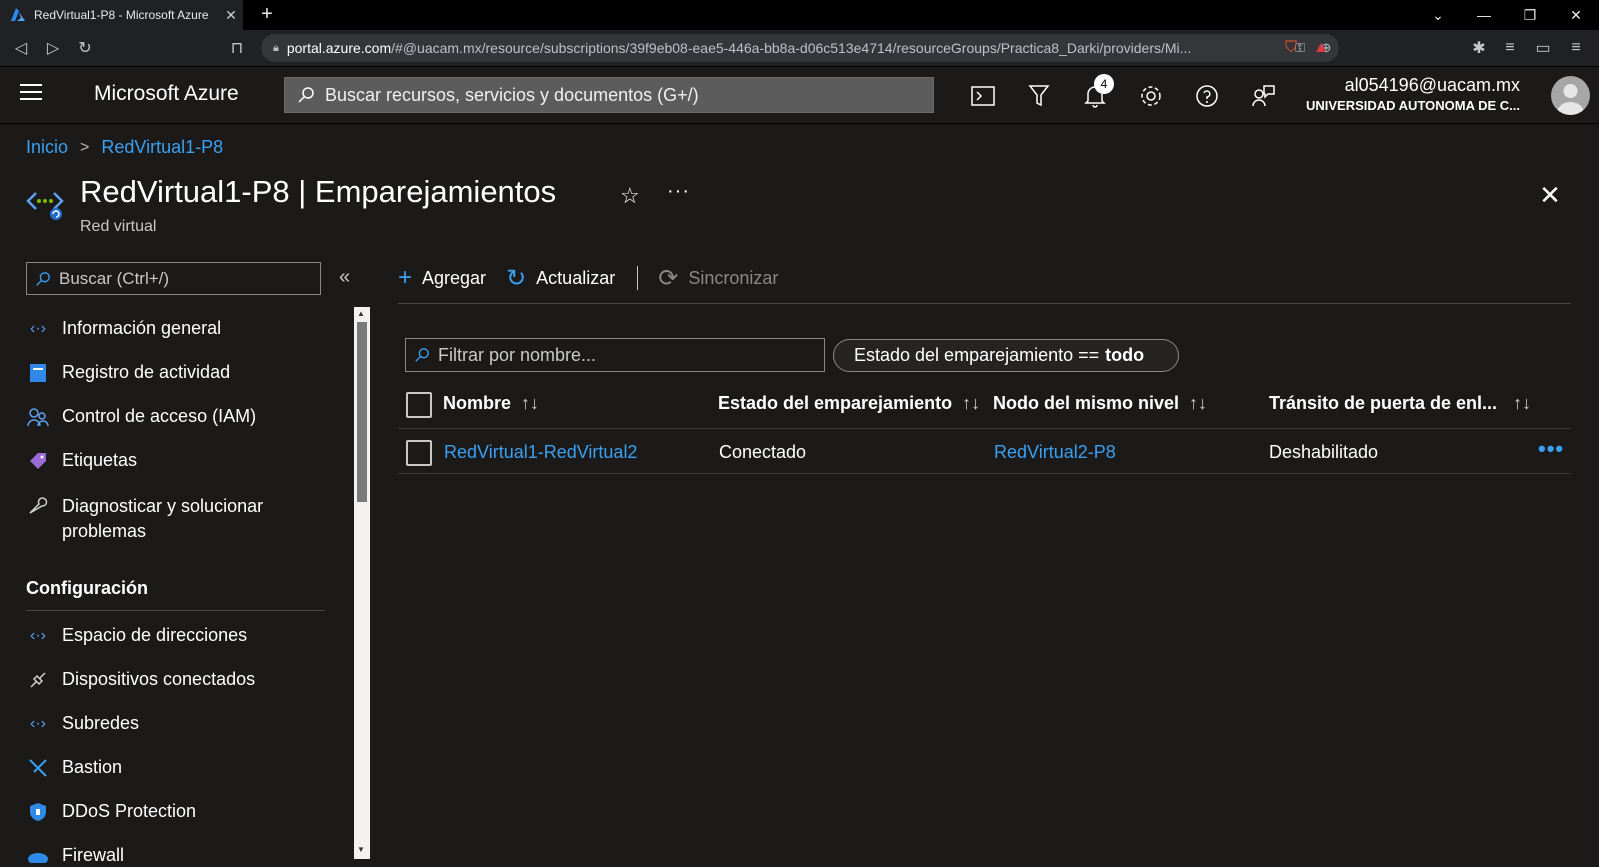 The width and height of the screenshot is (1599, 867). Describe the element at coordinates (1484, 15) in the screenshot. I see `minimize-icon: —` at that location.